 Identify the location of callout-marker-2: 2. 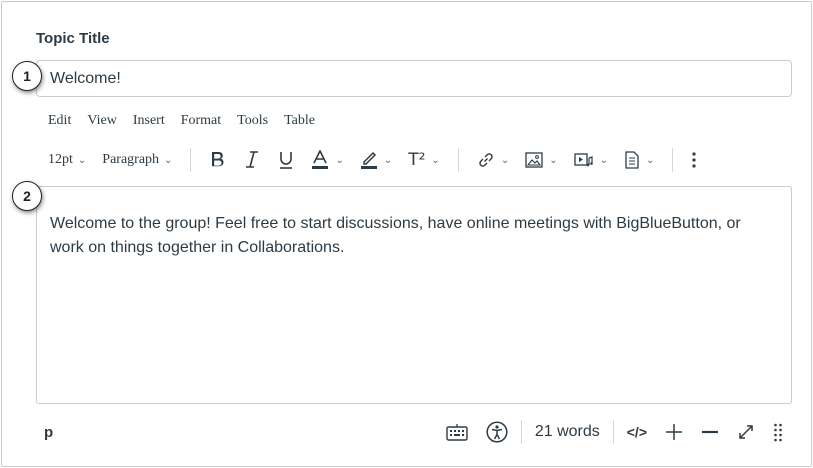
(27, 196).